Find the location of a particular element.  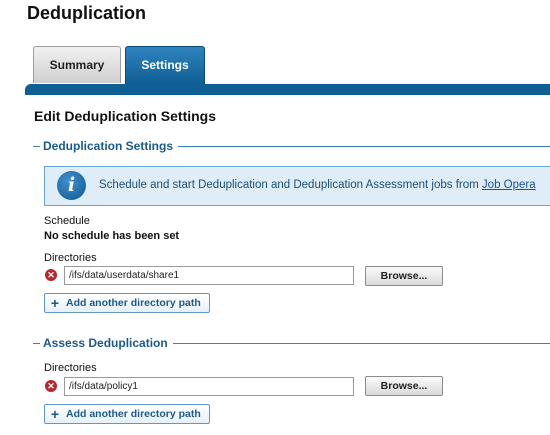

schedule-label: Schedule is located at coordinates (67, 221).